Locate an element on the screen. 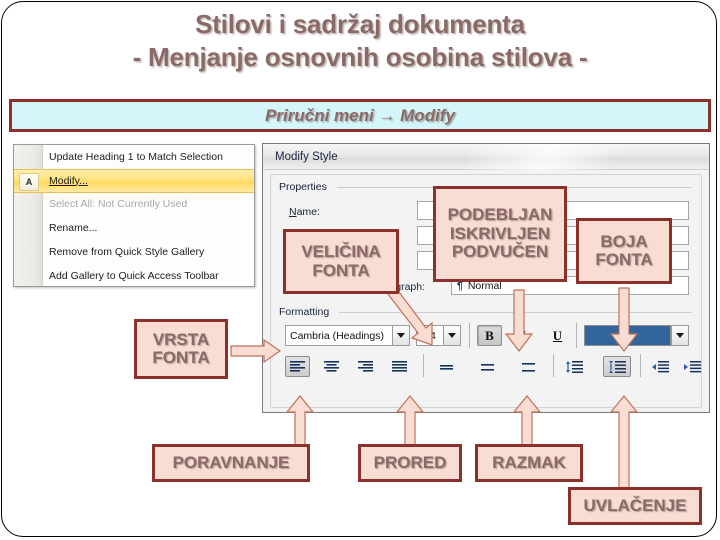 The height and width of the screenshot is (540, 720). callout-line: ISKRIVLJEN is located at coordinates (500, 233).